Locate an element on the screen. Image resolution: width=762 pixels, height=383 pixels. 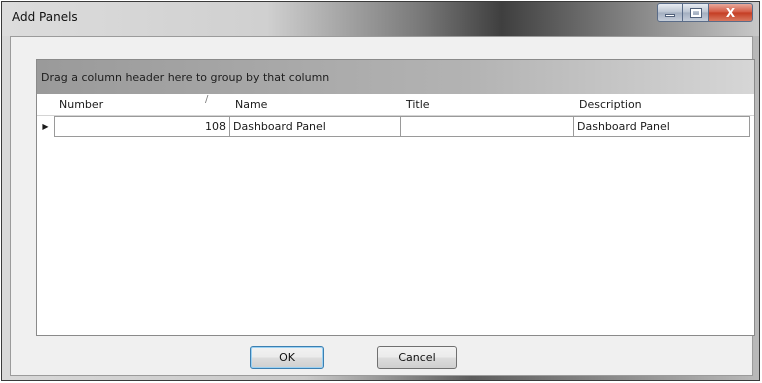
close-button: X is located at coordinates (731, 12).